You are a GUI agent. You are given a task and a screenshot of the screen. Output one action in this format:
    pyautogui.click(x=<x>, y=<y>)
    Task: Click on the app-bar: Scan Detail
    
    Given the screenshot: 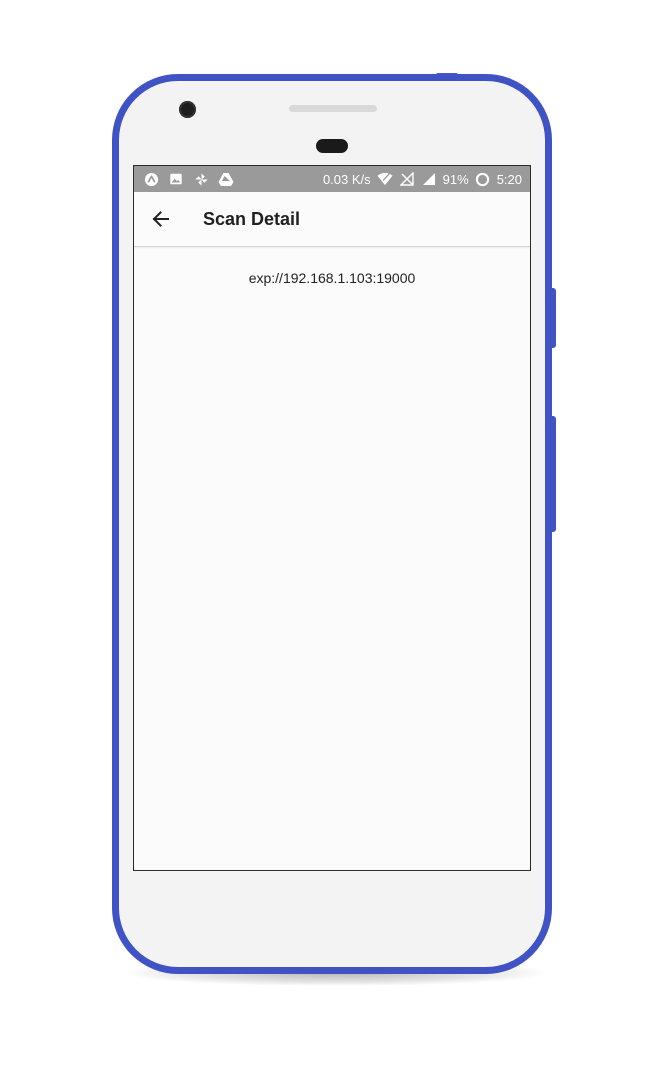 What is the action you would take?
    pyautogui.click(x=332, y=219)
    